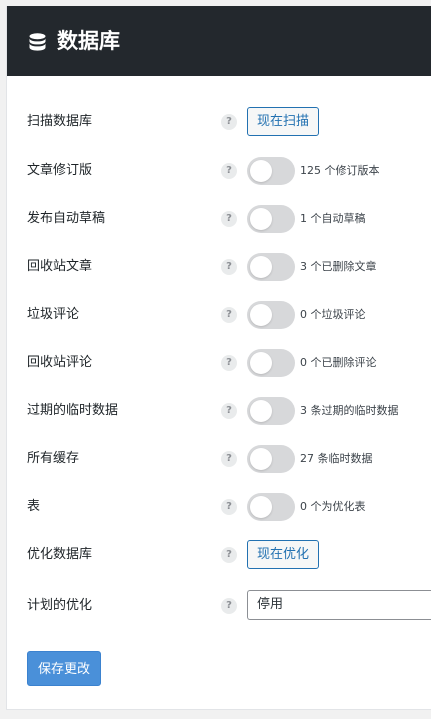 The width and height of the screenshot is (431, 719). I want to click on page-title: 数据库, so click(88, 41).